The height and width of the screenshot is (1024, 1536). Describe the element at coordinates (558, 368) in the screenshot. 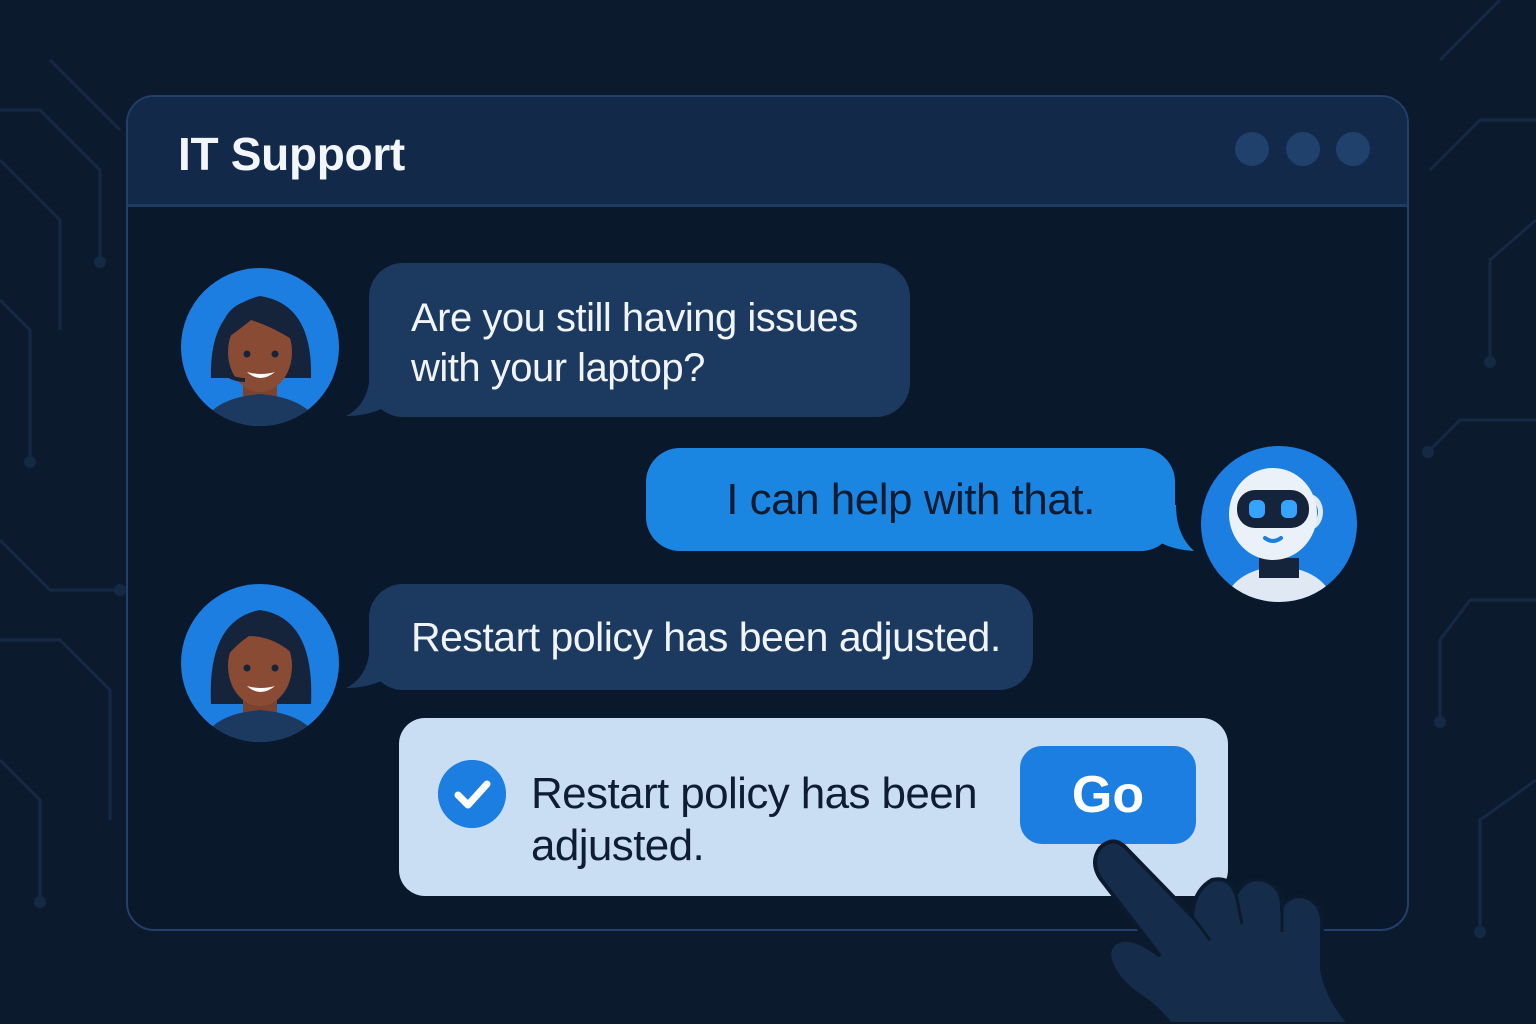

I see `message-line: with your laptop?` at that location.